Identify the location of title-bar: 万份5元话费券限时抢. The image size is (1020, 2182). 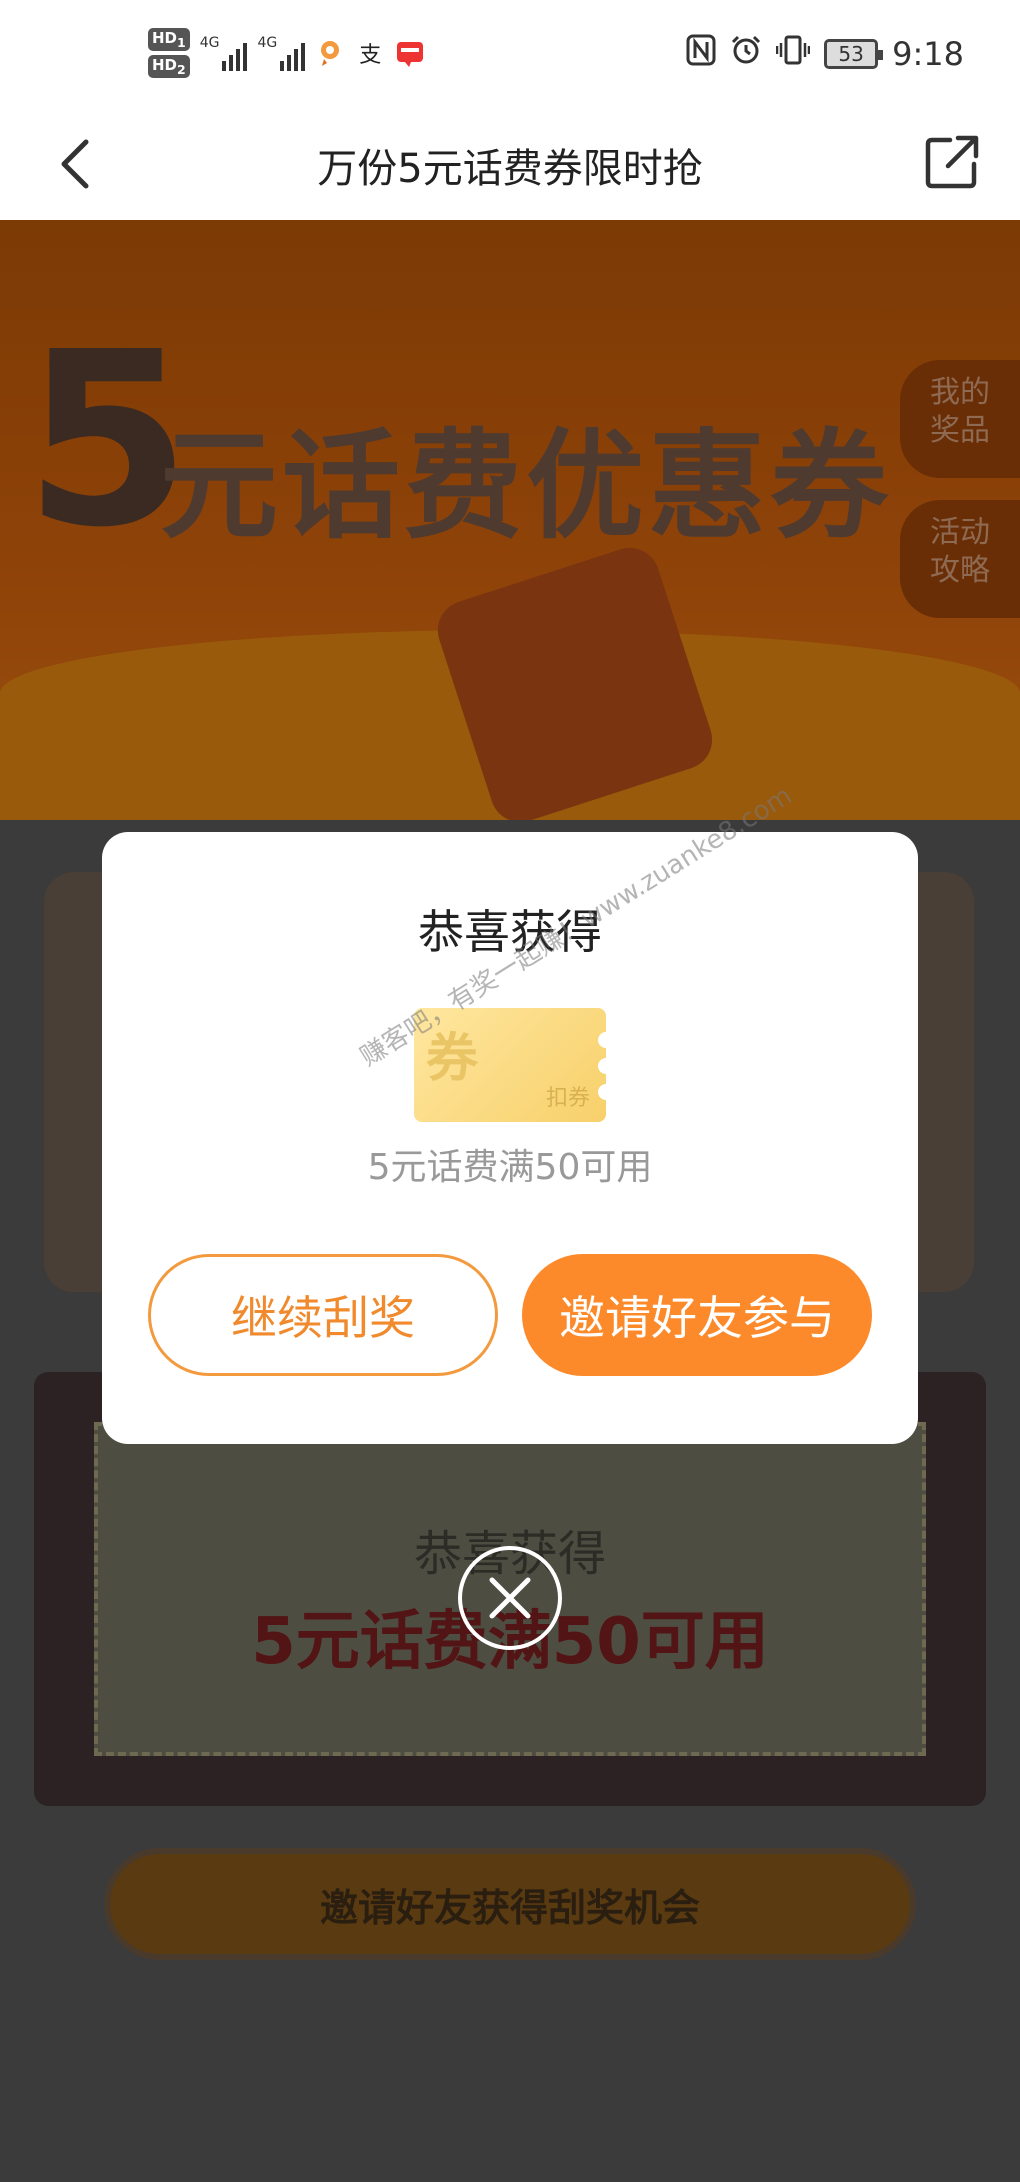
(510, 165).